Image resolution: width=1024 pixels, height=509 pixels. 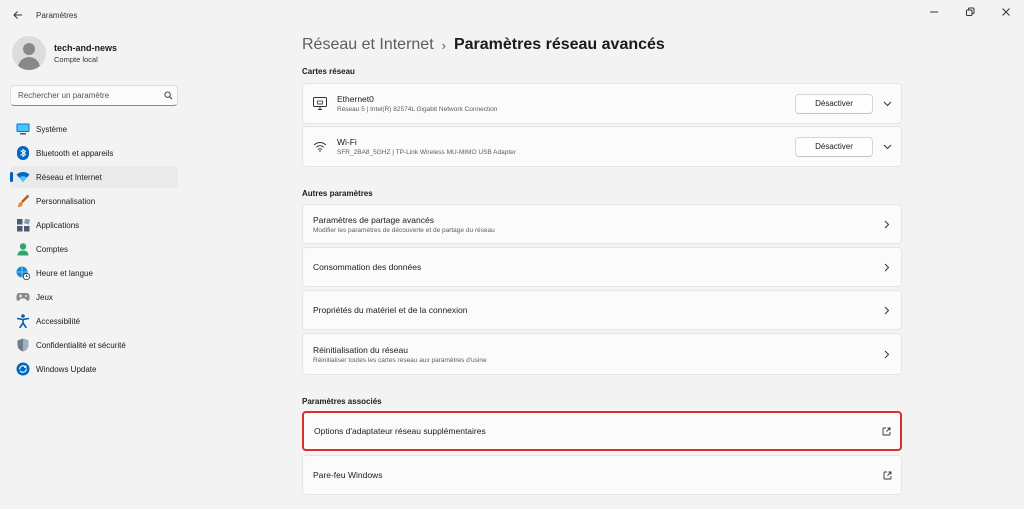 What do you see at coordinates (512, 15) in the screenshot?
I see `title-bar: Paramètres` at bounding box center [512, 15].